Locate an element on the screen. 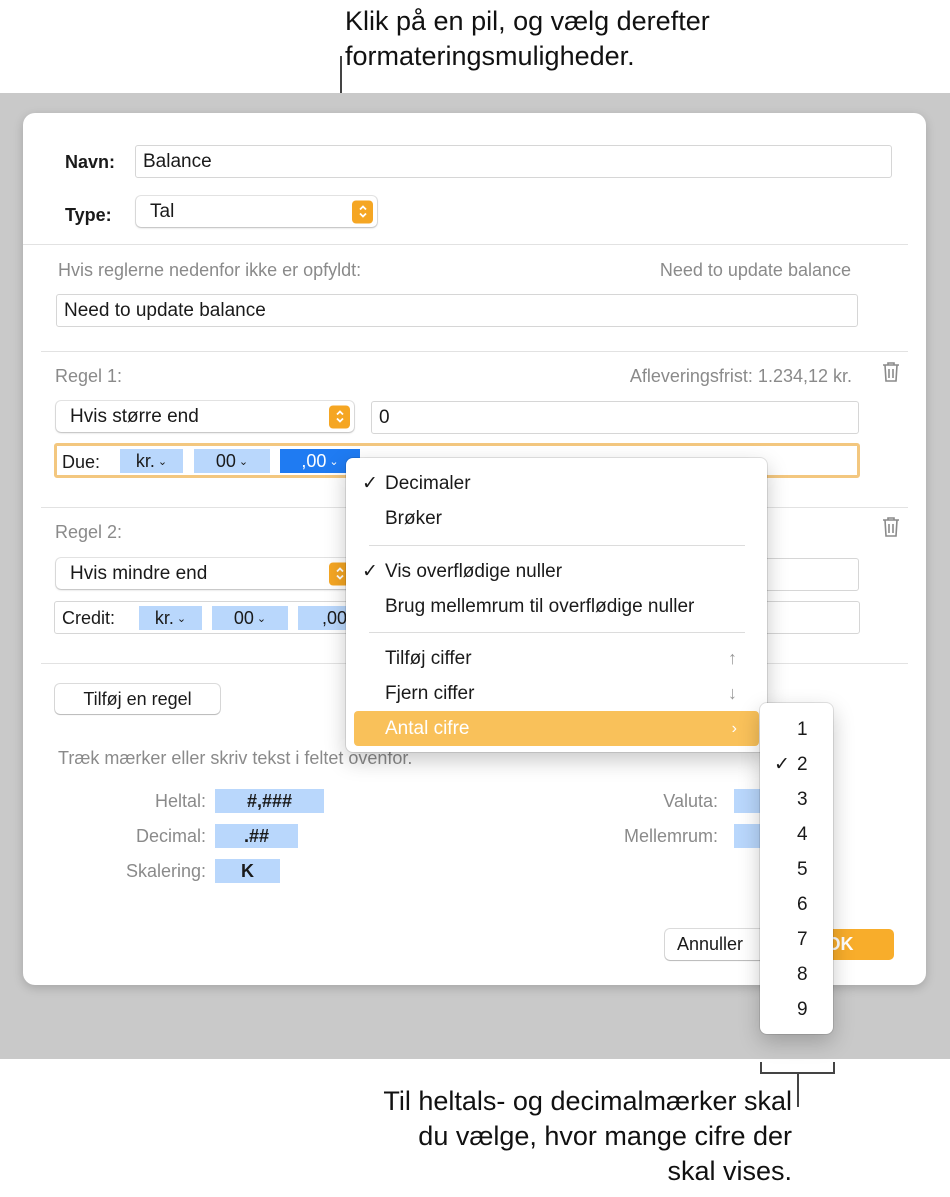  digits-option: 7 is located at coordinates (796, 939).